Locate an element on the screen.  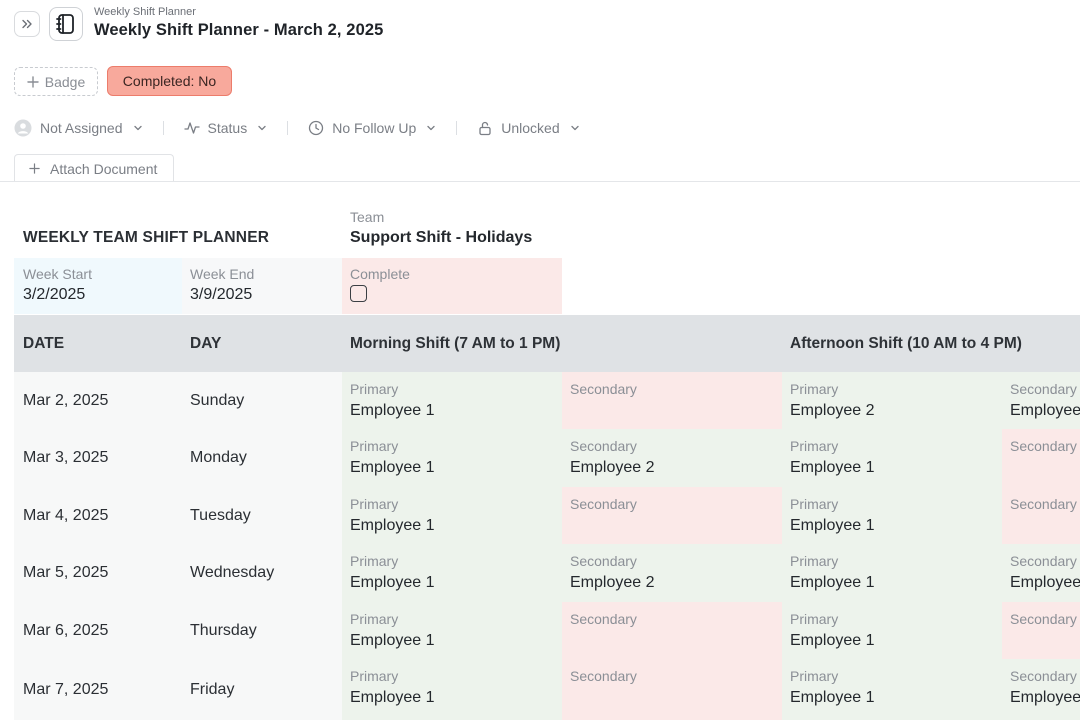
date-cell: Mar 4, 2025 is located at coordinates (98, 515).